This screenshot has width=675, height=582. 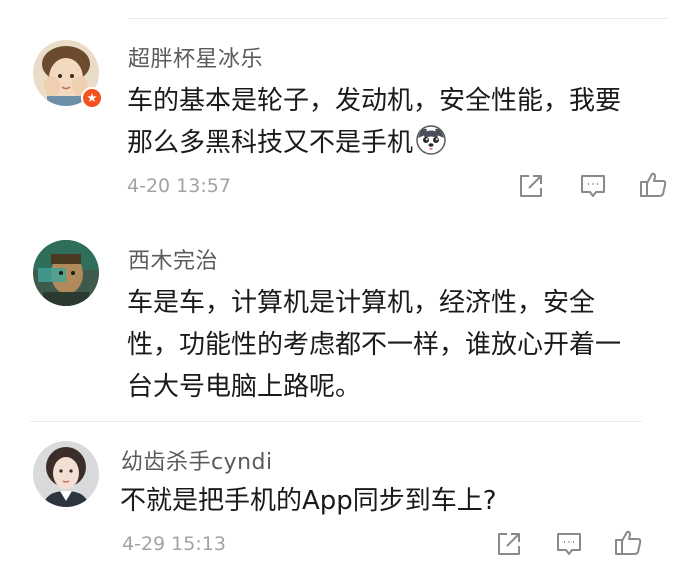 What do you see at coordinates (270, 143) in the screenshot?
I see `comment-line: 那么多黑科技又不是手机` at bounding box center [270, 143].